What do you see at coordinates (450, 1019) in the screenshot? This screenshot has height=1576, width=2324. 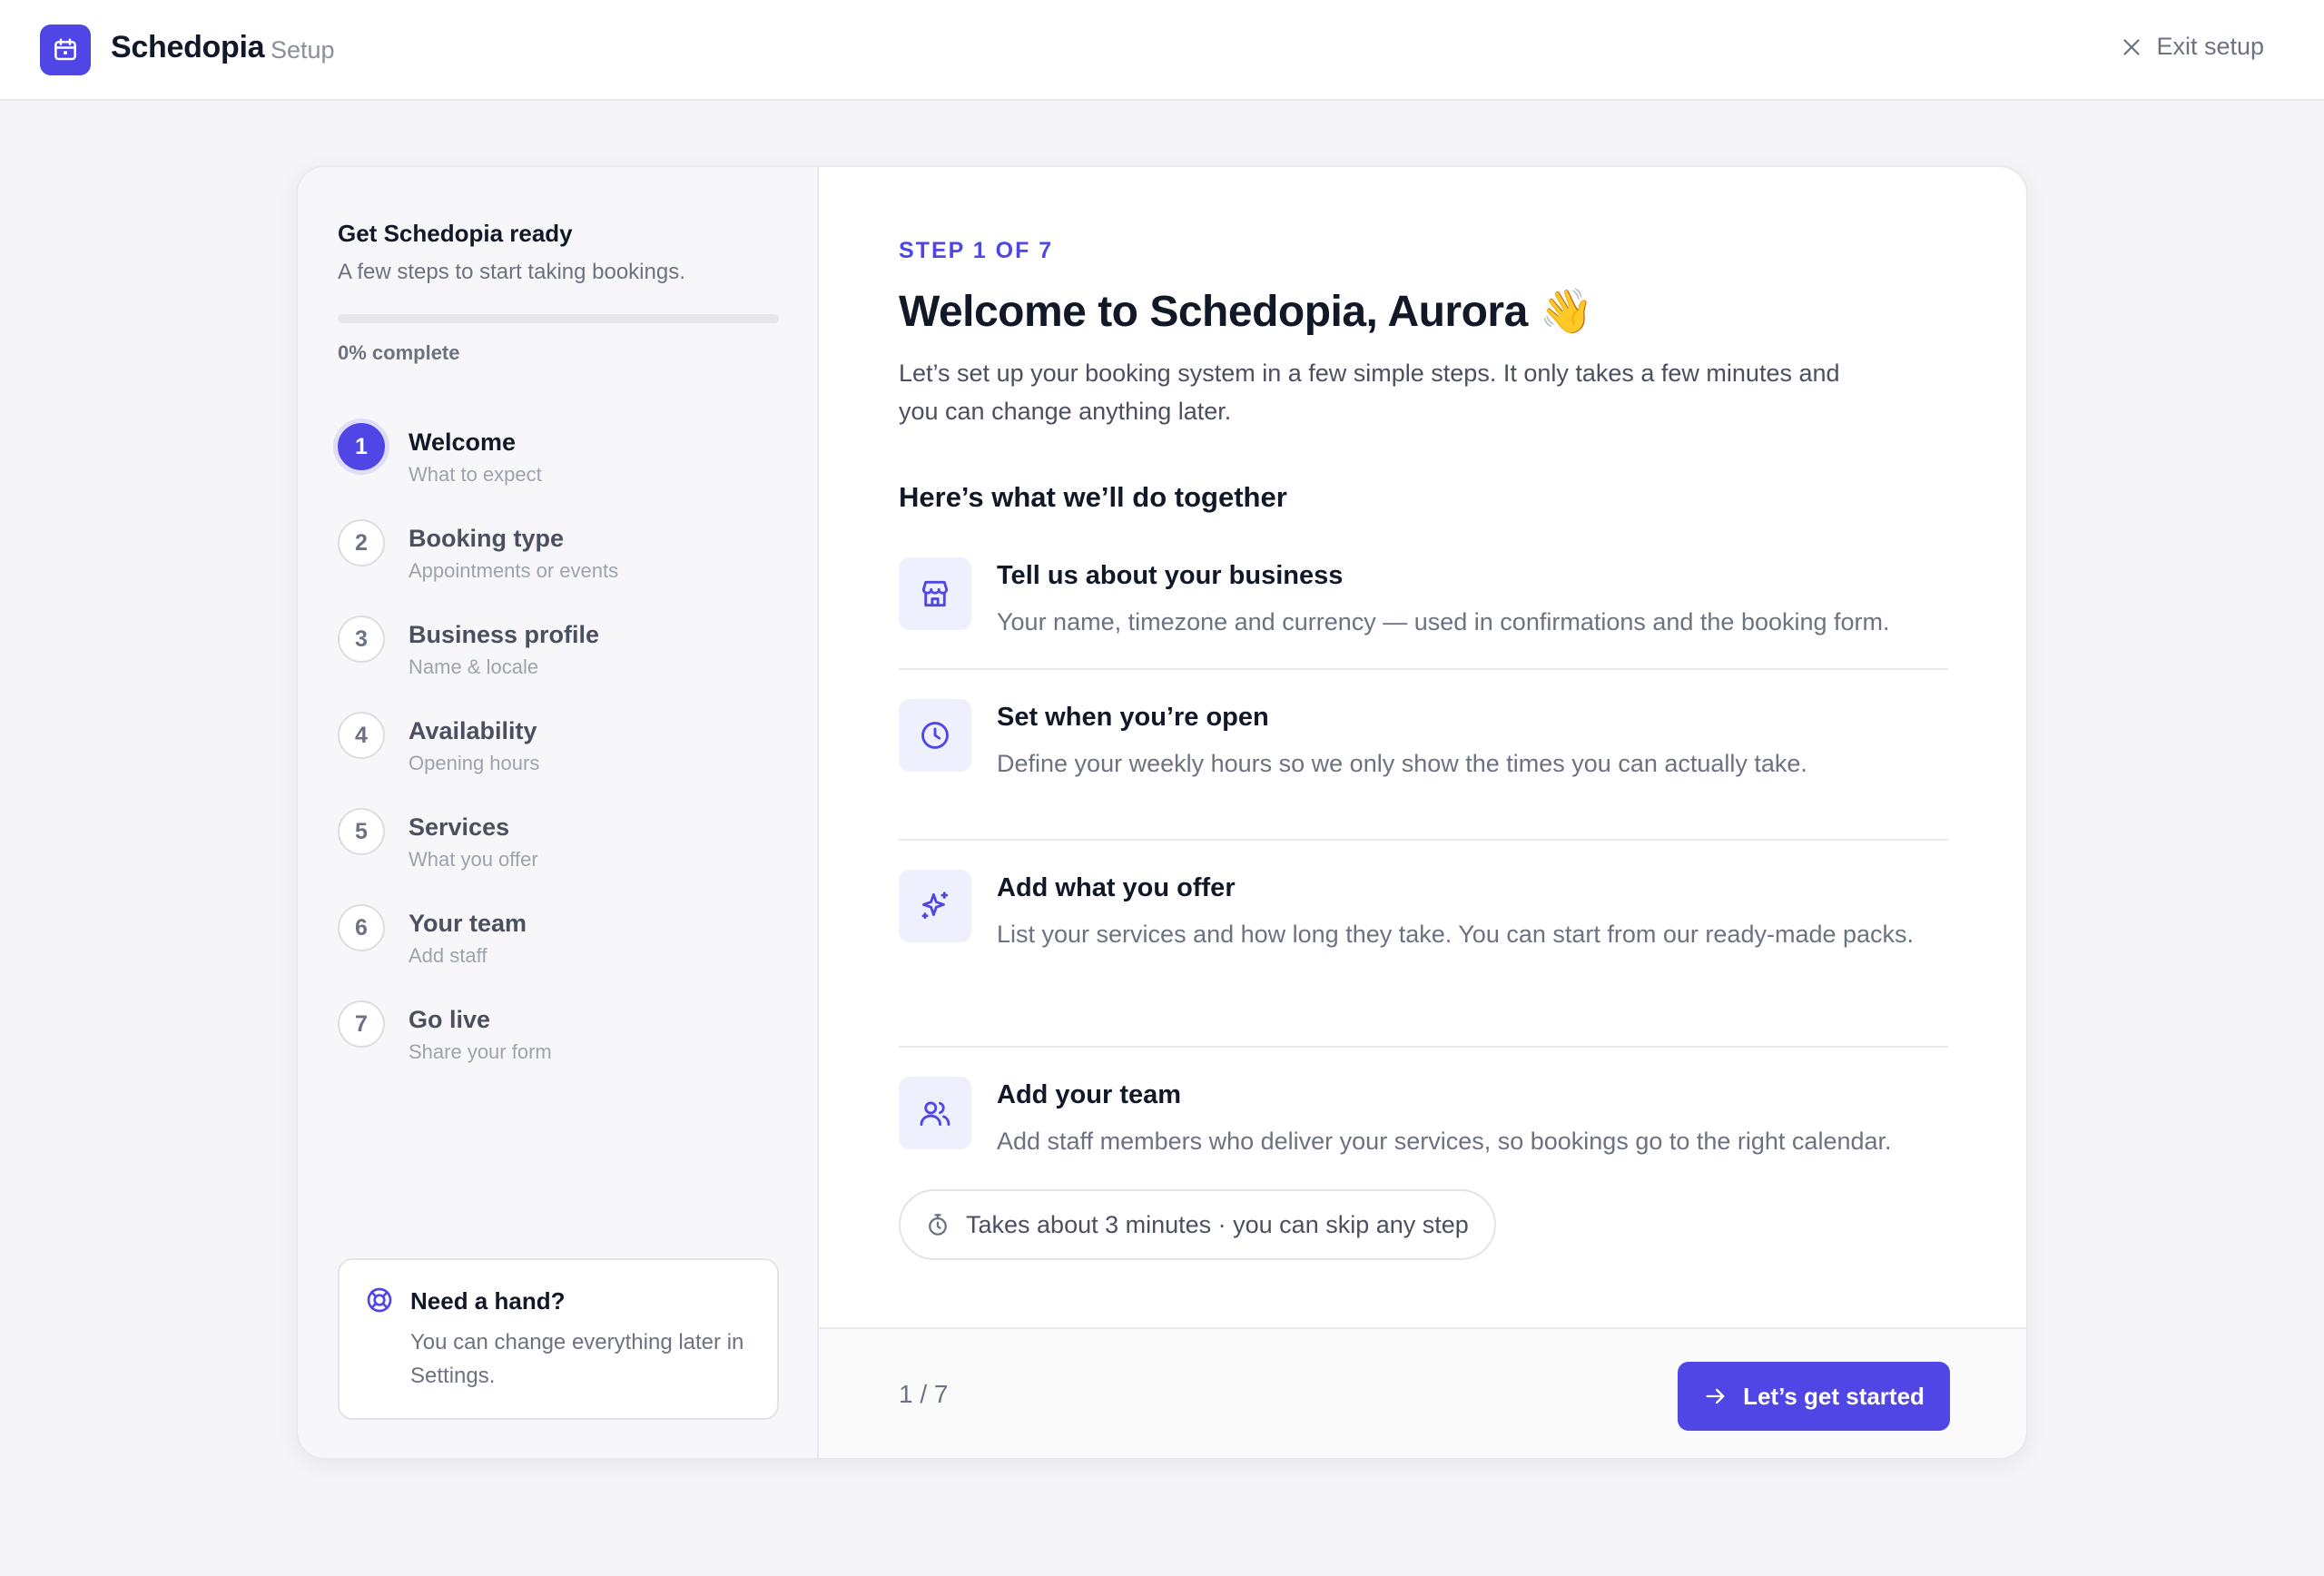 I see `step-label: Go live` at bounding box center [450, 1019].